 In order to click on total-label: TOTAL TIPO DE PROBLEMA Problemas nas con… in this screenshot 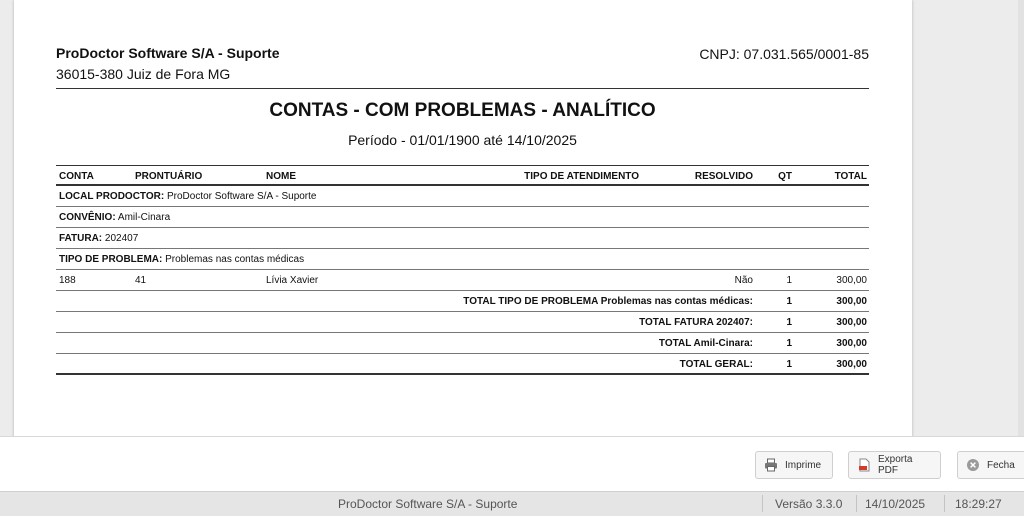, I will do `click(608, 301)`.